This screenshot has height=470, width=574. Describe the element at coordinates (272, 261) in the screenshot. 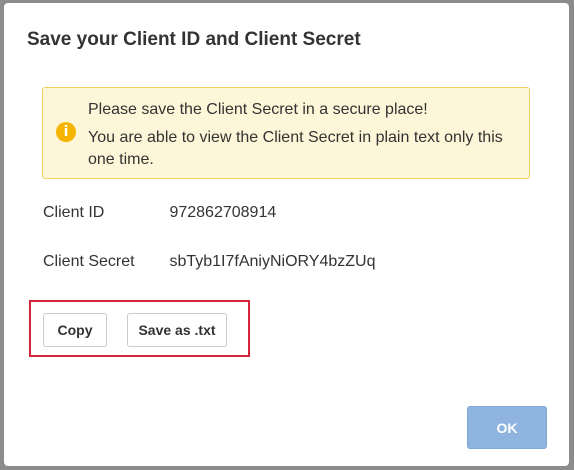

I see `client-secret-value: sbTyb1I7fAniyNiORY4bzZUq` at that location.